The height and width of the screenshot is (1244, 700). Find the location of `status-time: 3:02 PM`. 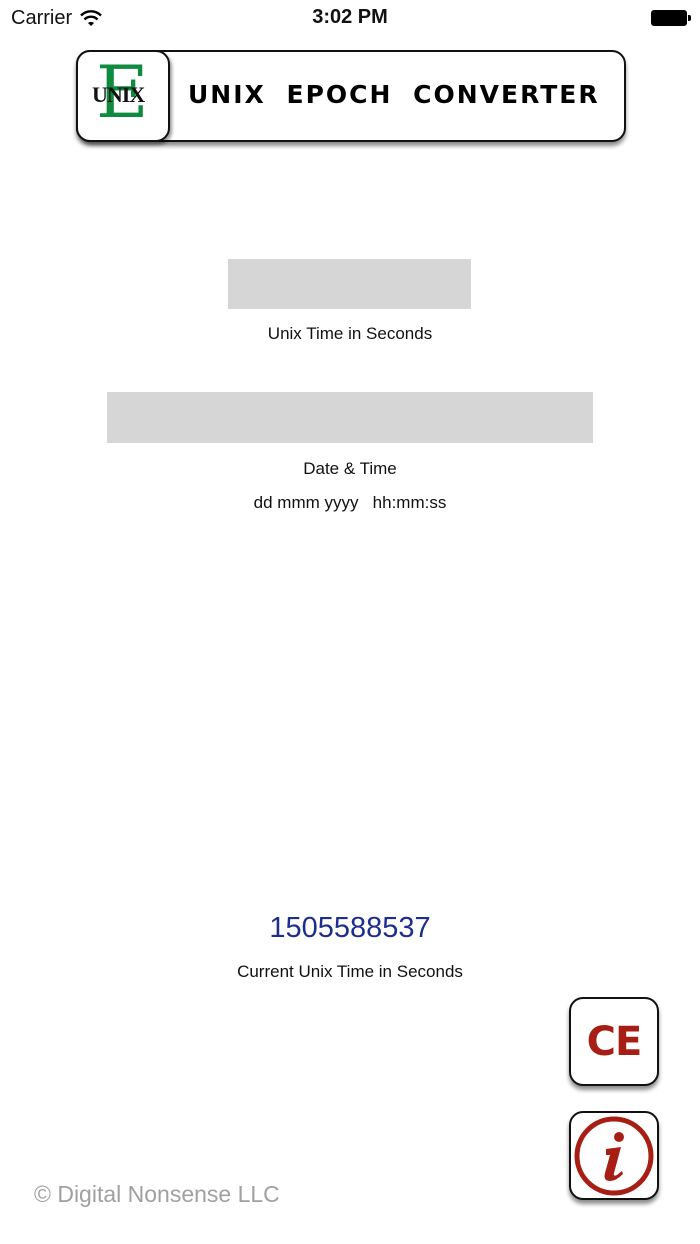

status-time: 3:02 PM is located at coordinates (350, 17).